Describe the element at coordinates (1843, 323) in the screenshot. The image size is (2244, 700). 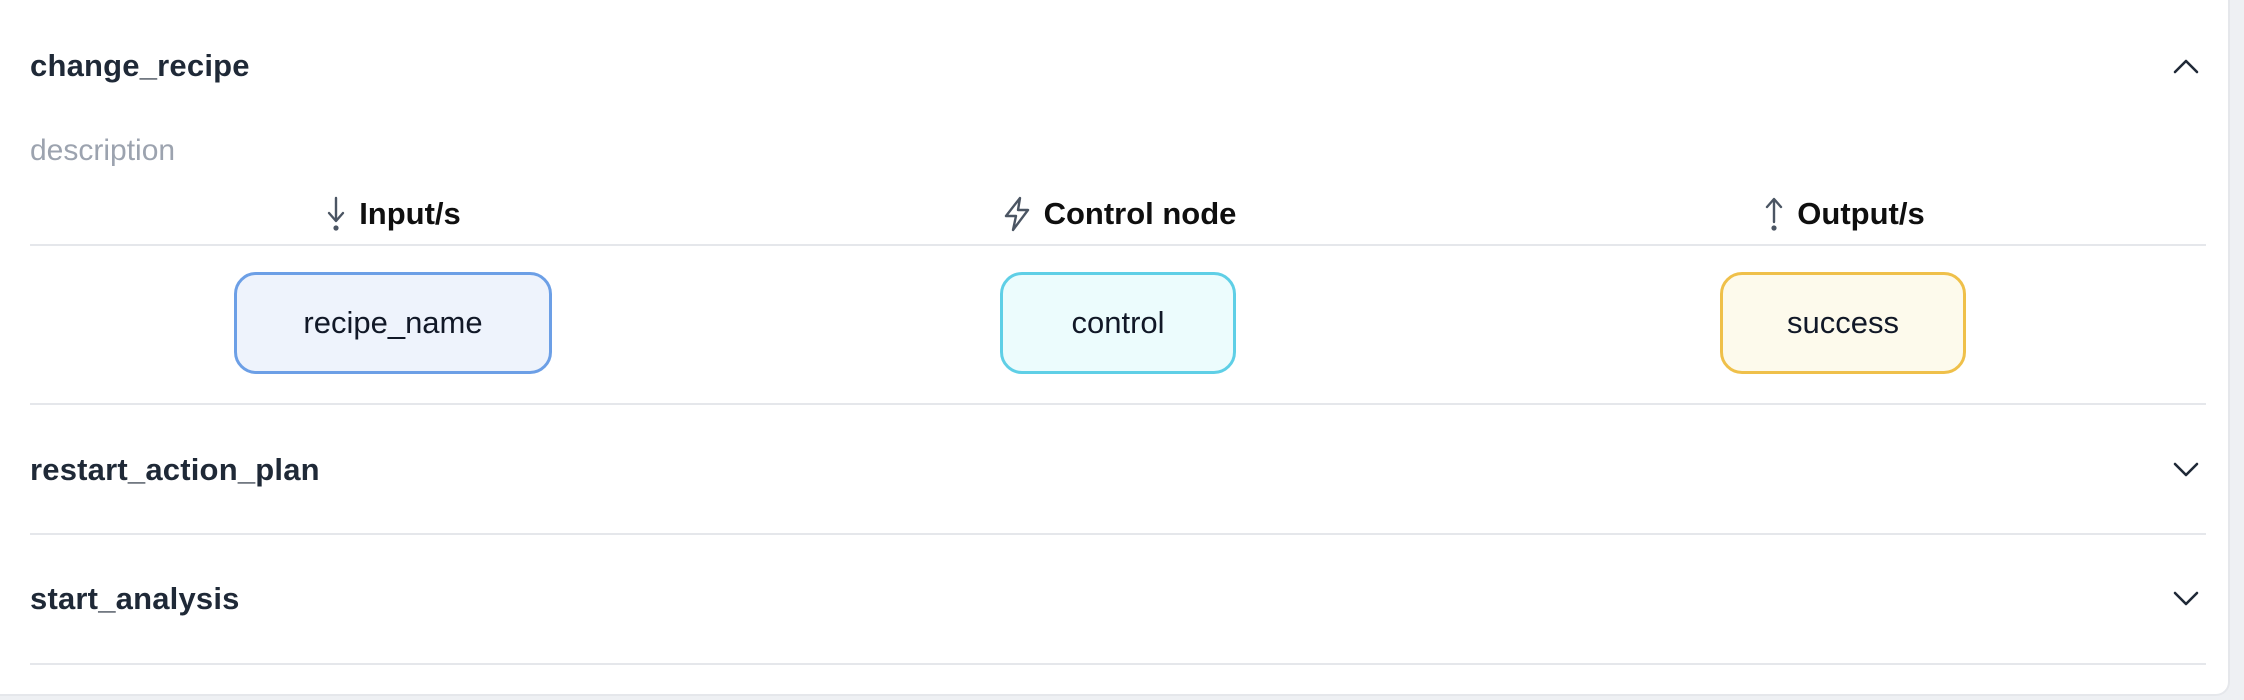
I see `output-node: success` at that location.